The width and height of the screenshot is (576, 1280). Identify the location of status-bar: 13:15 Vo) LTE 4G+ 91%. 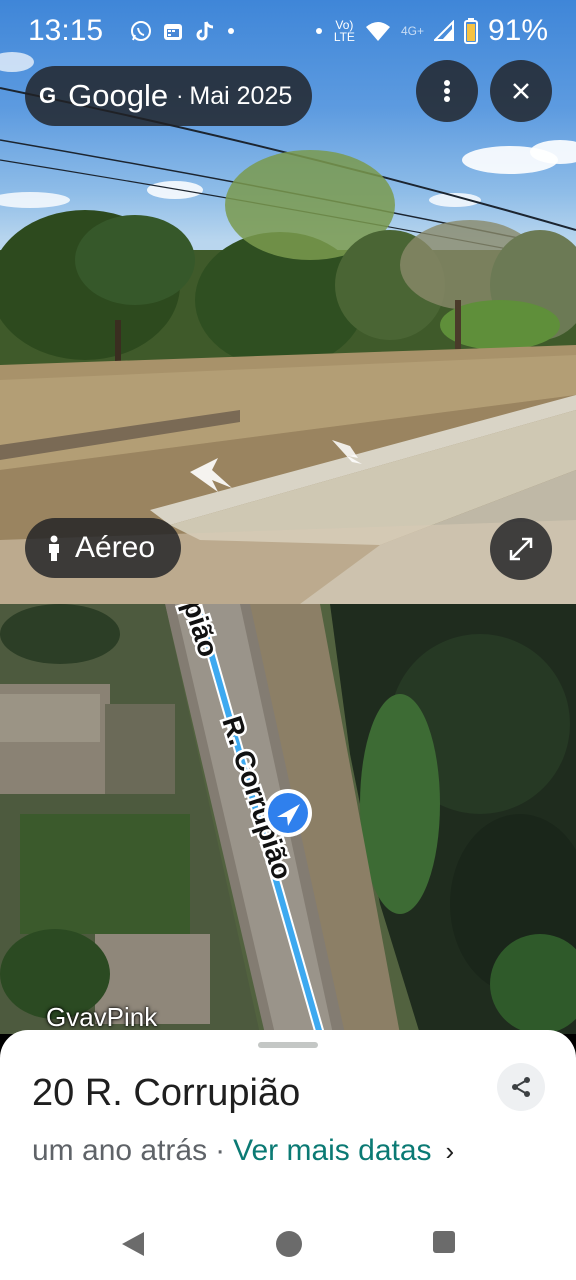
(288, 32).